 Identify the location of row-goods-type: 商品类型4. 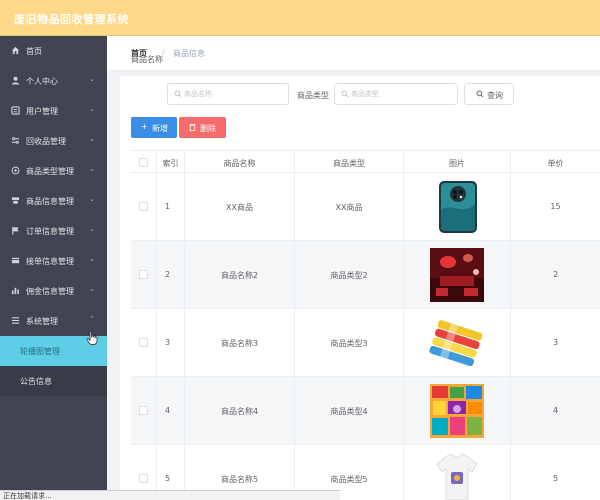
(349, 411).